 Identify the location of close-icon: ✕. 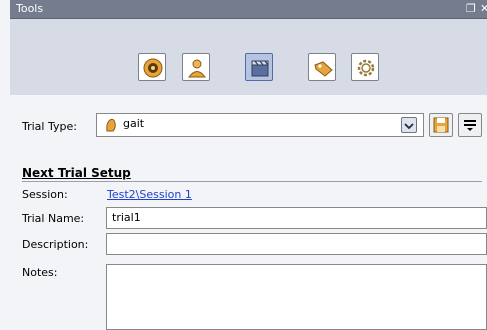
(483, 8).